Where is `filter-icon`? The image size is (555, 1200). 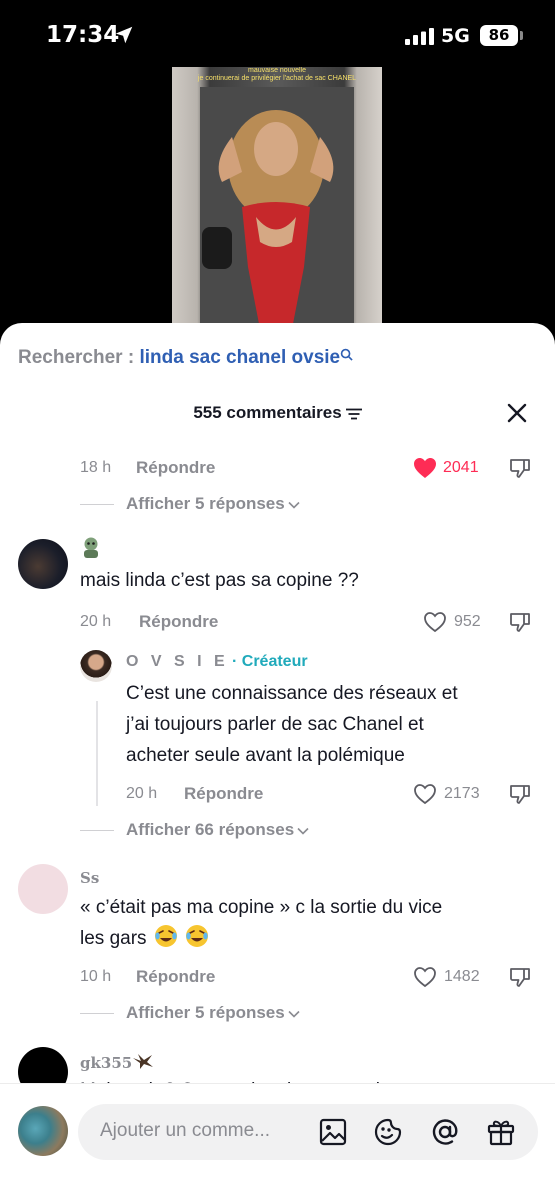
filter-icon is located at coordinates (353, 414).